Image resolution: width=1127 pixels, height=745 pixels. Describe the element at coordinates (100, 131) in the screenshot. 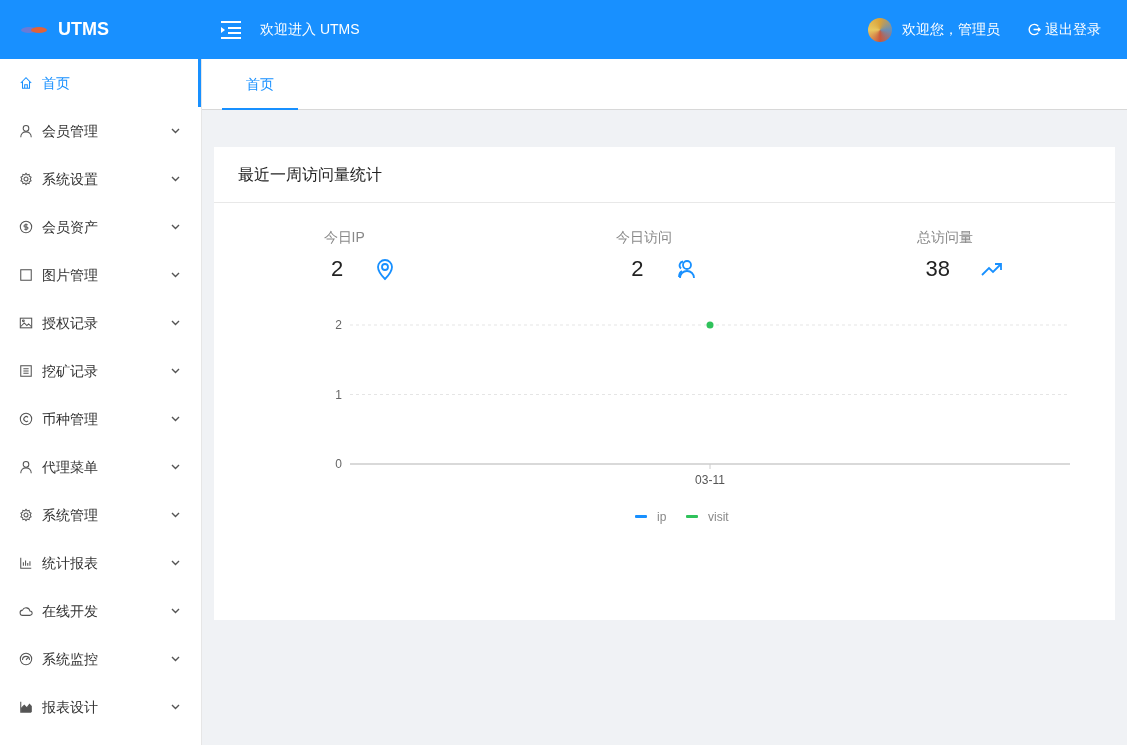

I see `sidebar-item: 会员管理` at that location.